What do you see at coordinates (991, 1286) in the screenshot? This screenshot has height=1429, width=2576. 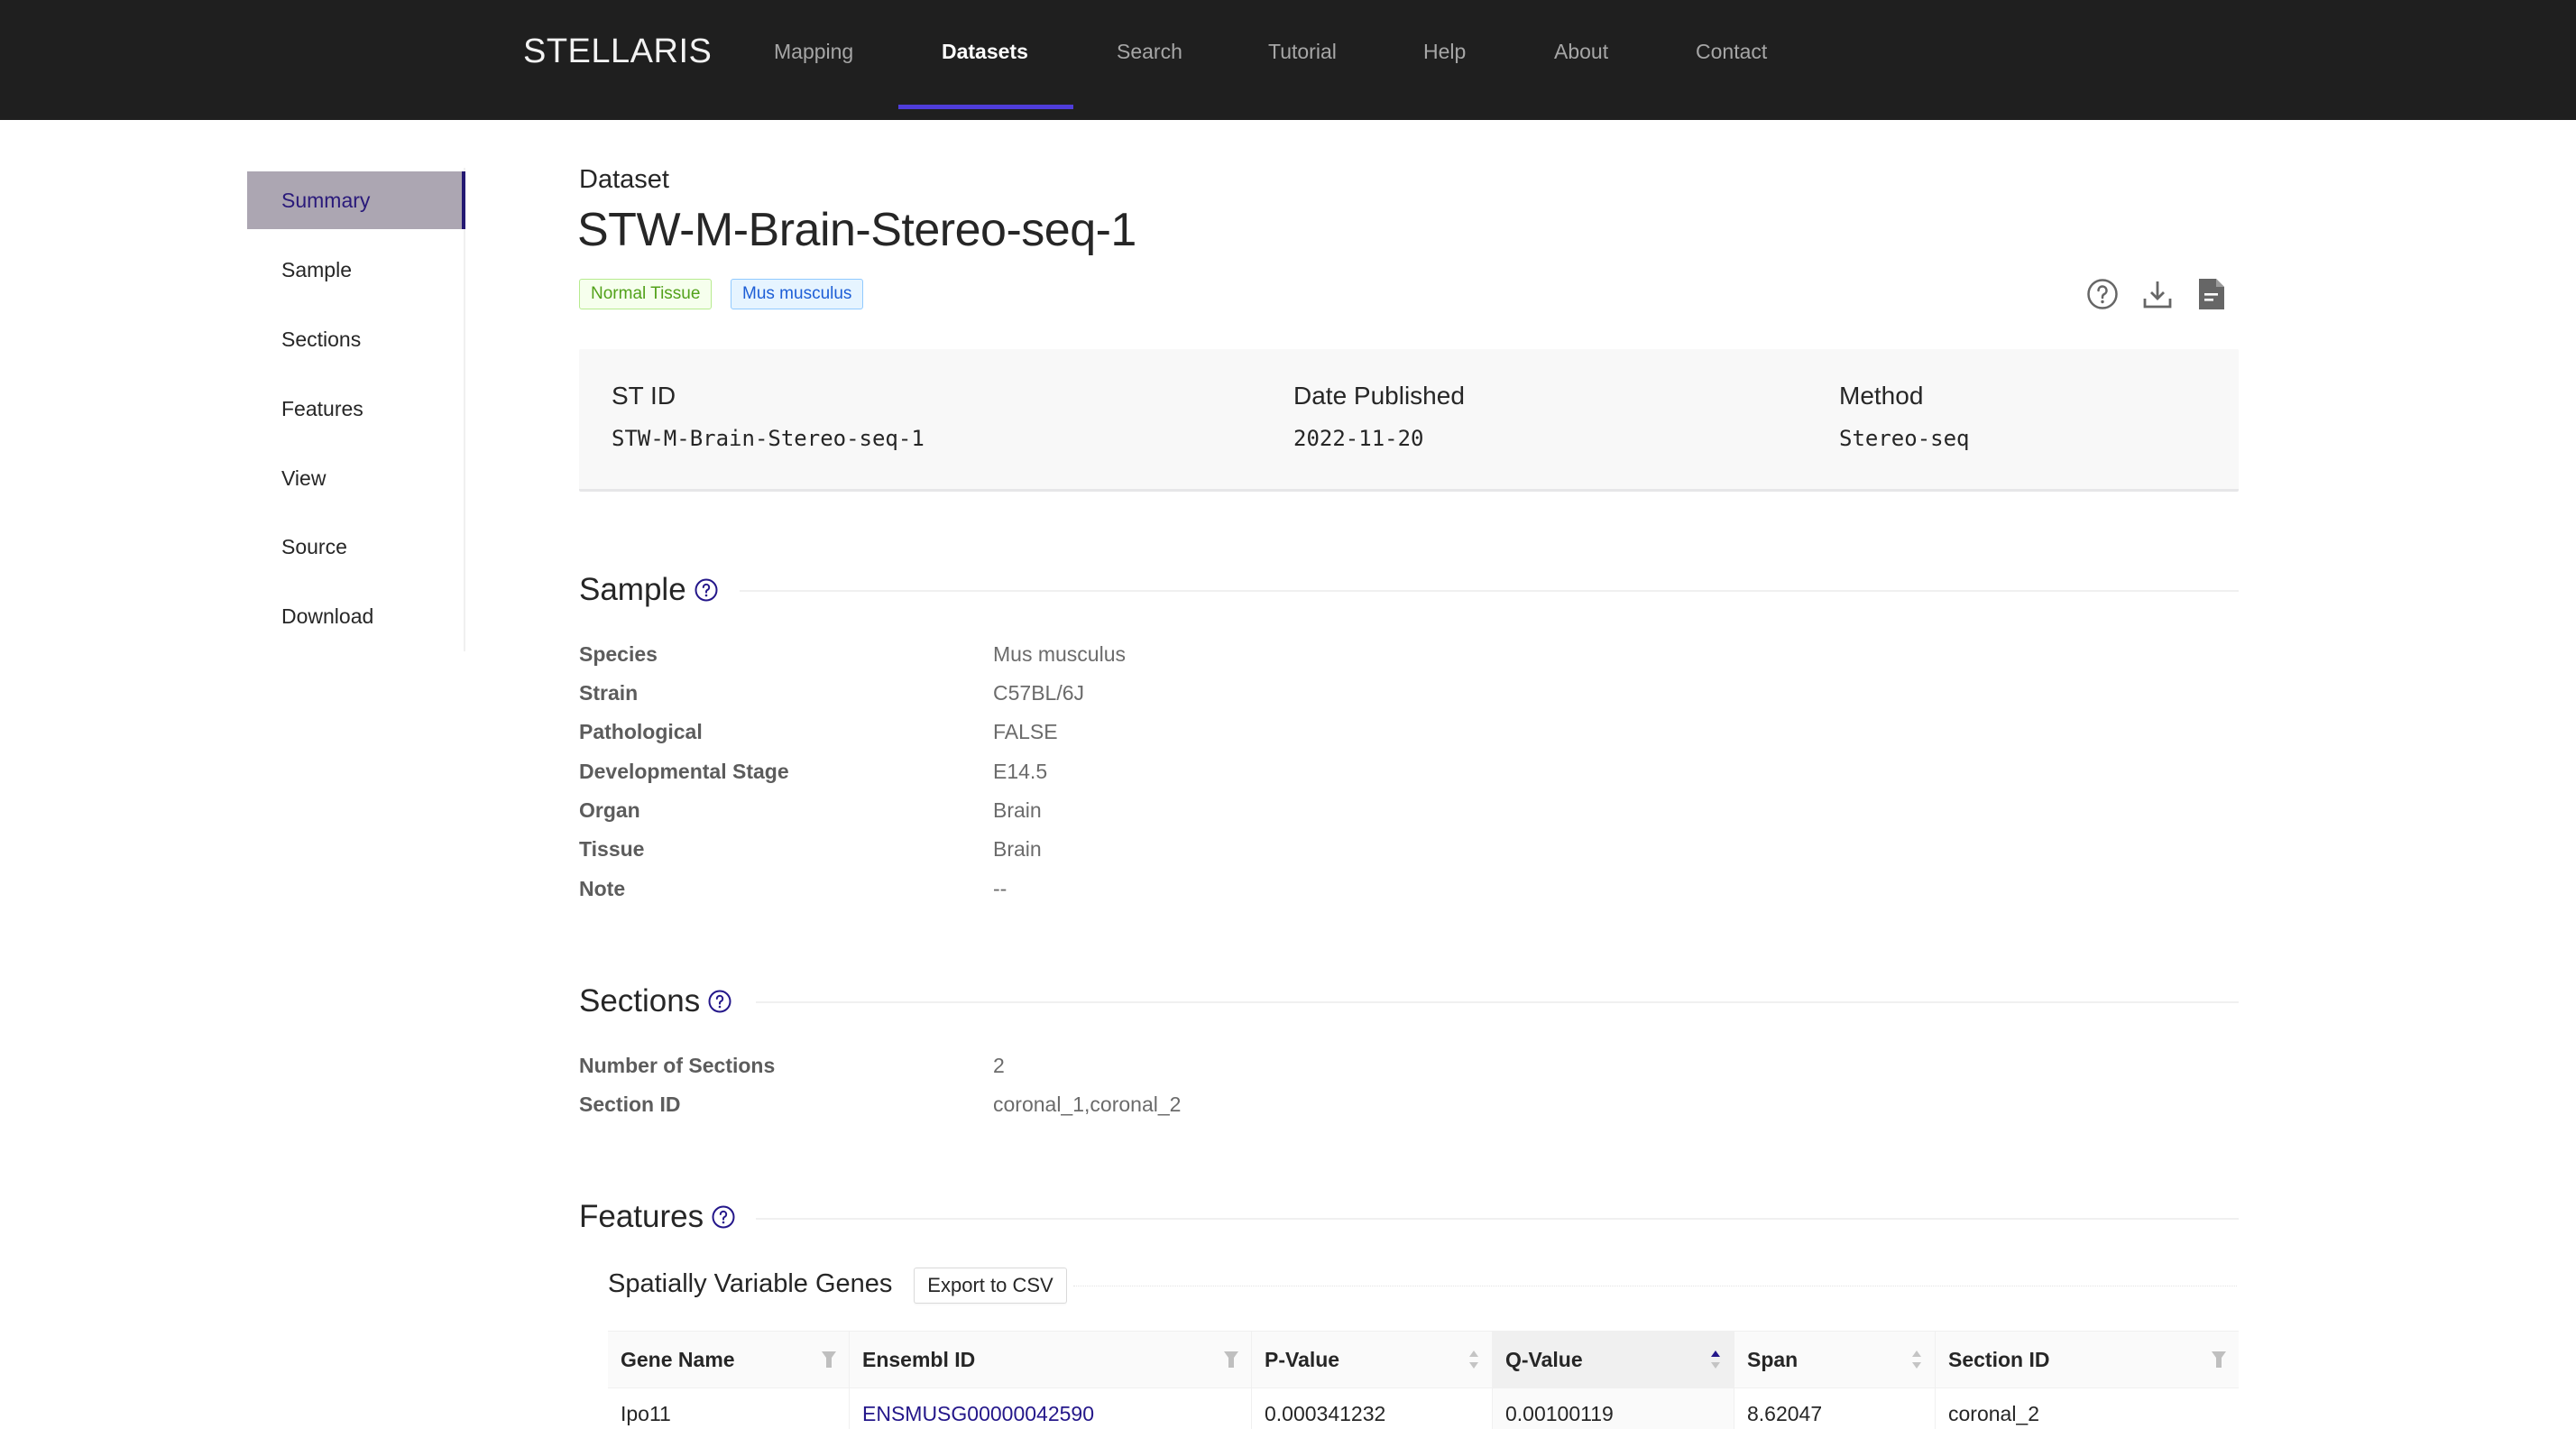 I see `export-csv-button: Export to CSV` at bounding box center [991, 1286].